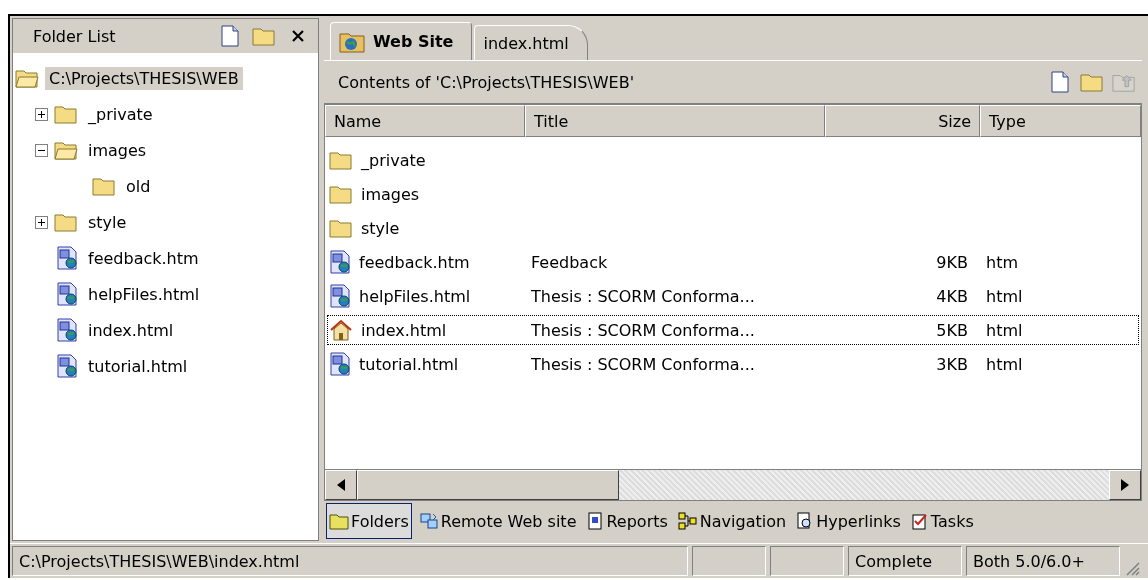  What do you see at coordinates (117, 150) in the screenshot?
I see `tree-item: images` at bounding box center [117, 150].